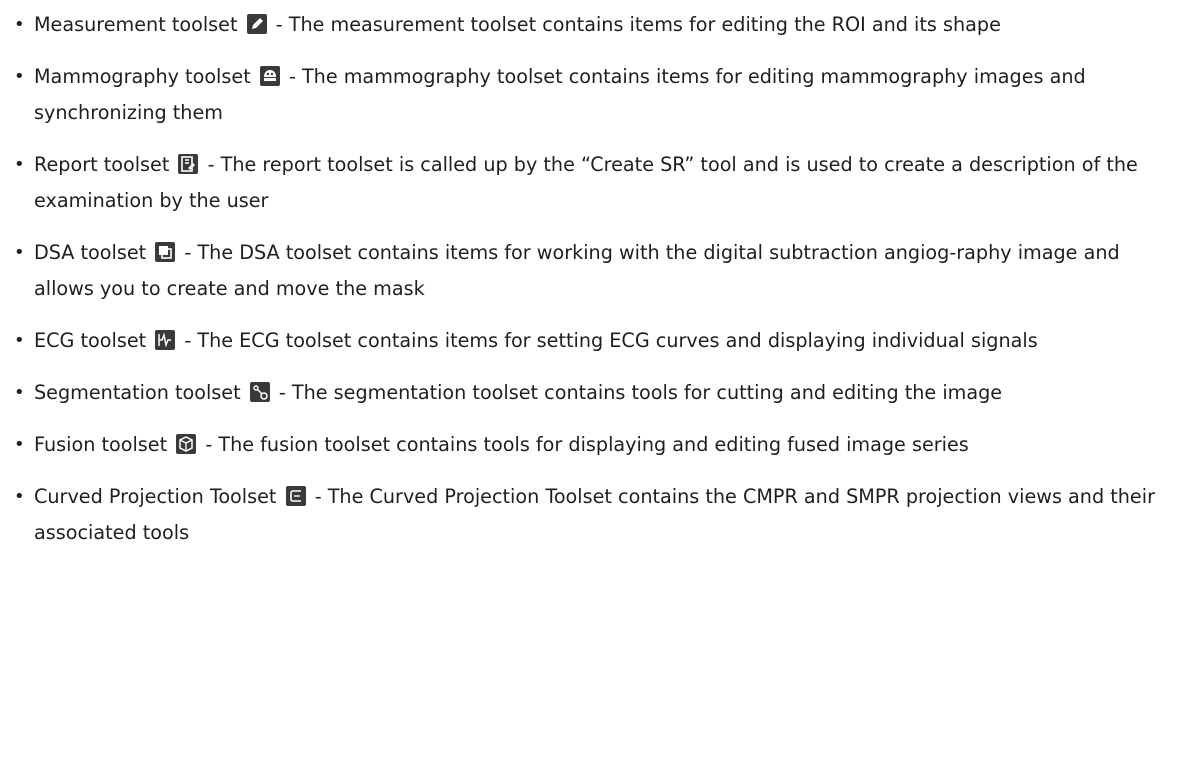 This screenshot has width=1181, height=762. Describe the element at coordinates (90, 252) in the screenshot. I see `toolset-name: DSA toolset` at that location.